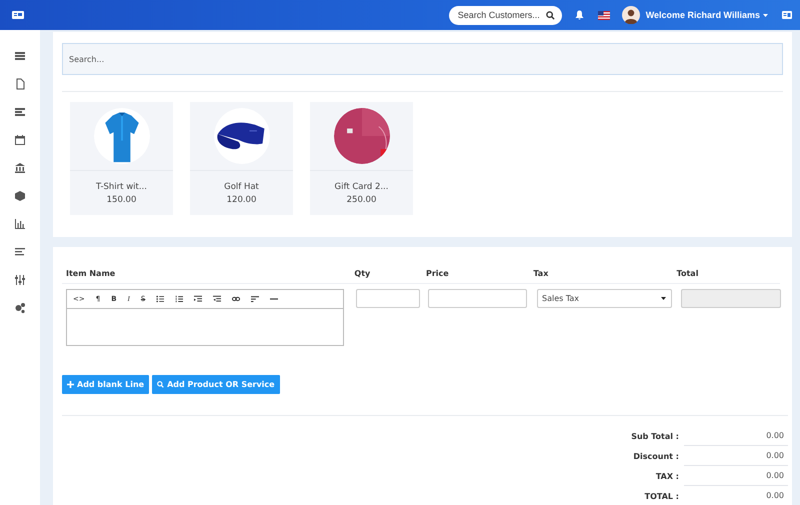 This screenshot has width=800, height=505. What do you see at coordinates (20, 168) in the screenshot?
I see `bank-icon` at bounding box center [20, 168].